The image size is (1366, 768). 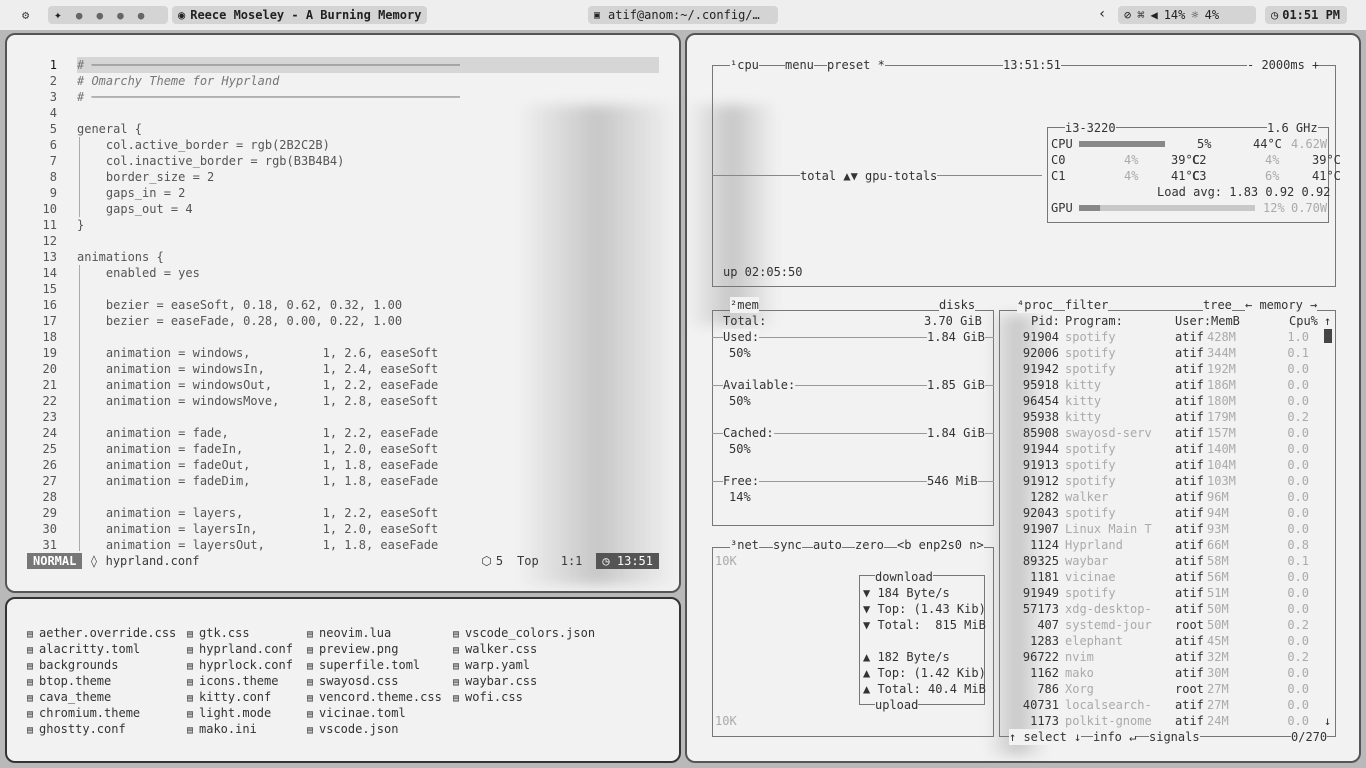 What do you see at coordinates (337, 449) in the screenshot?
I see `code-line: 25 animation = fadeIn, 1, 2.0, easeSoft` at bounding box center [337, 449].